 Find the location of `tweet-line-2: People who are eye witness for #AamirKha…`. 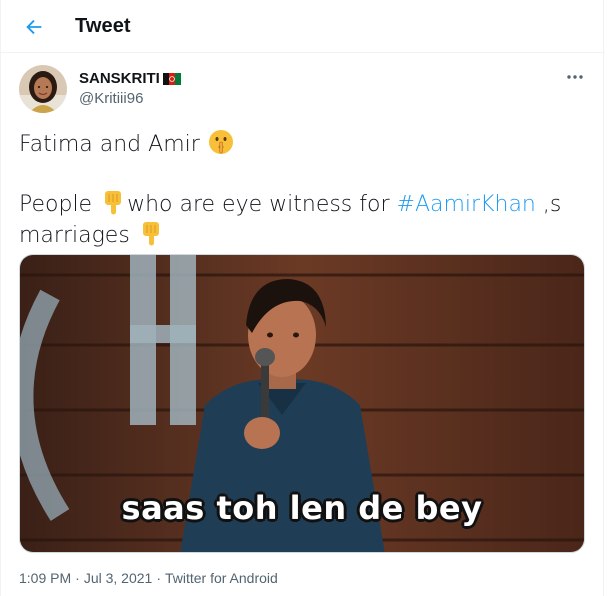

tweet-line-2: People who are eye witness for #AamirKha… is located at coordinates (303, 203).